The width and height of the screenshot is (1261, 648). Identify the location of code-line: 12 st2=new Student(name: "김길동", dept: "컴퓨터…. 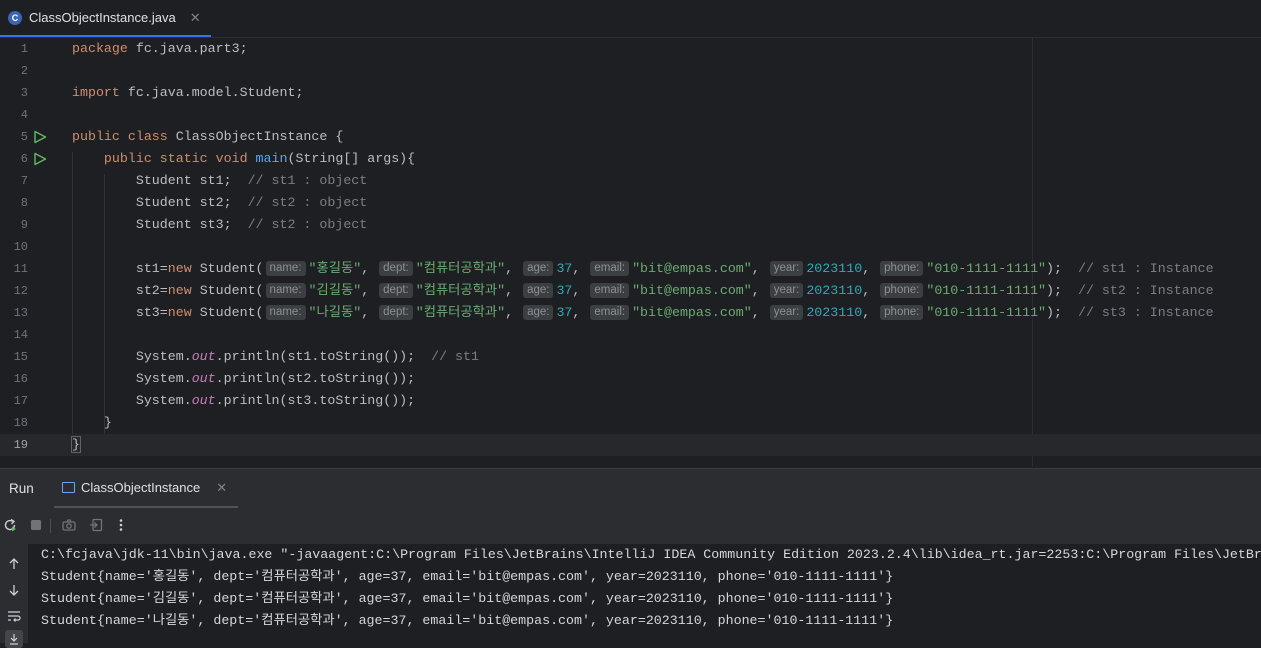
(613, 290).